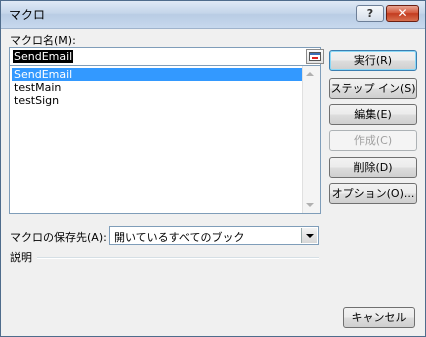 The height and width of the screenshot is (337, 426). Describe the element at coordinates (178, 258) in the screenshot. I see `description-divider` at that location.